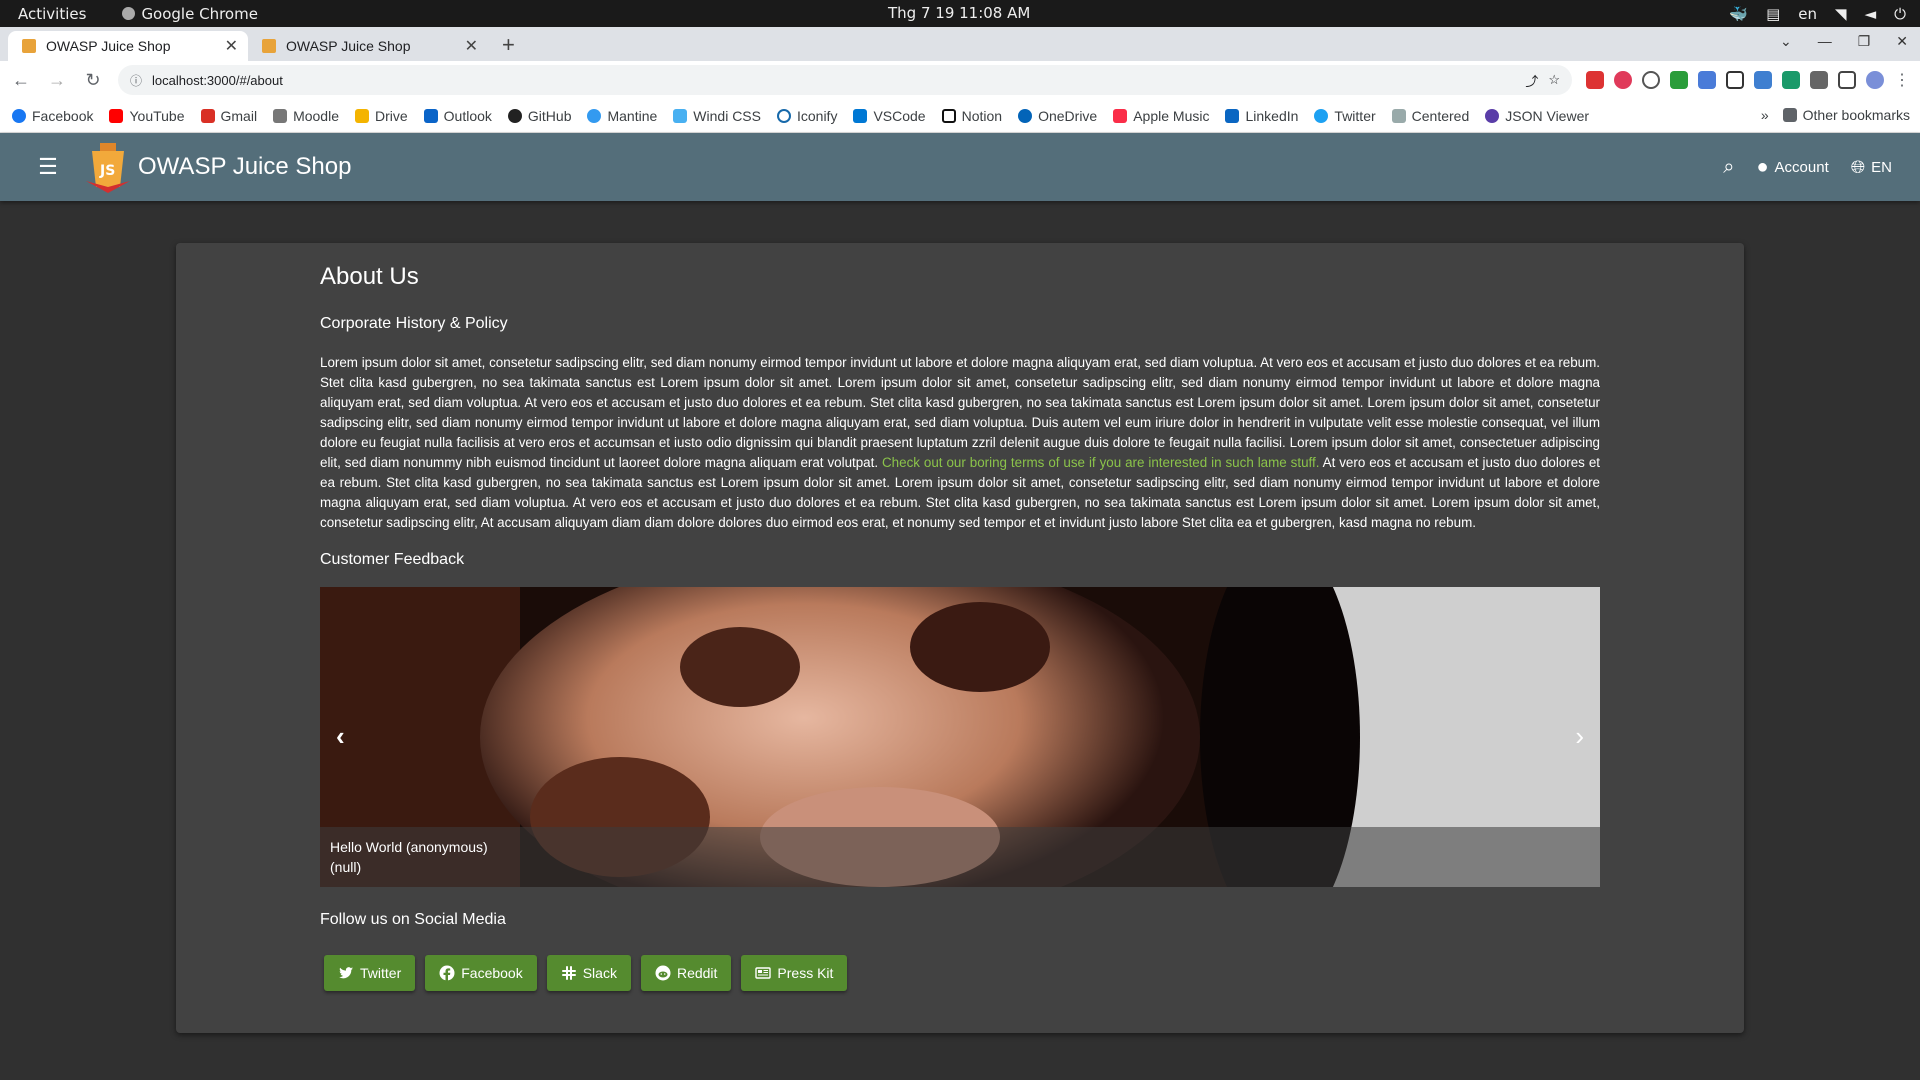 The width and height of the screenshot is (1920, 1080). What do you see at coordinates (1875, 80) in the screenshot?
I see `profile-avatar` at bounding box center [1875, 80].